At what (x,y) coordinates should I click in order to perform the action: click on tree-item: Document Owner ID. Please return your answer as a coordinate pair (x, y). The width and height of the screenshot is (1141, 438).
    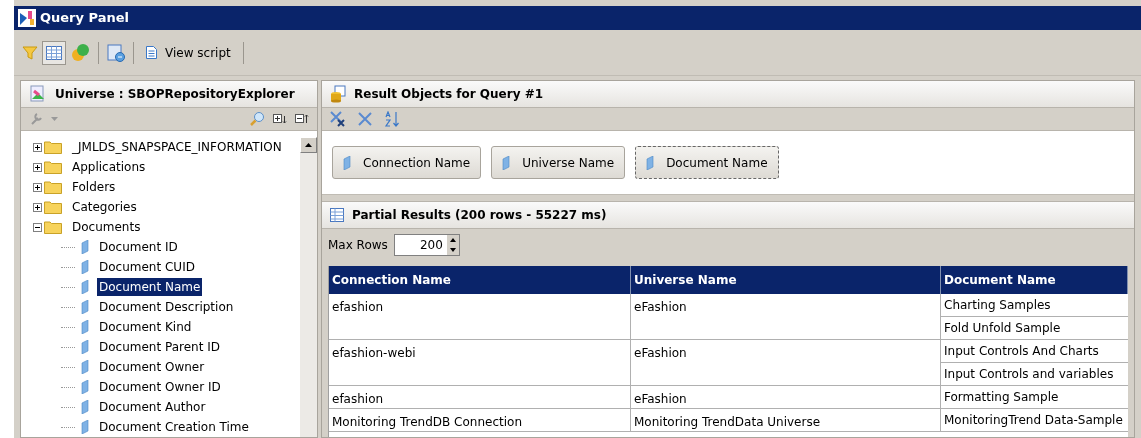
    Looking at the image, I should click on (160, 387).